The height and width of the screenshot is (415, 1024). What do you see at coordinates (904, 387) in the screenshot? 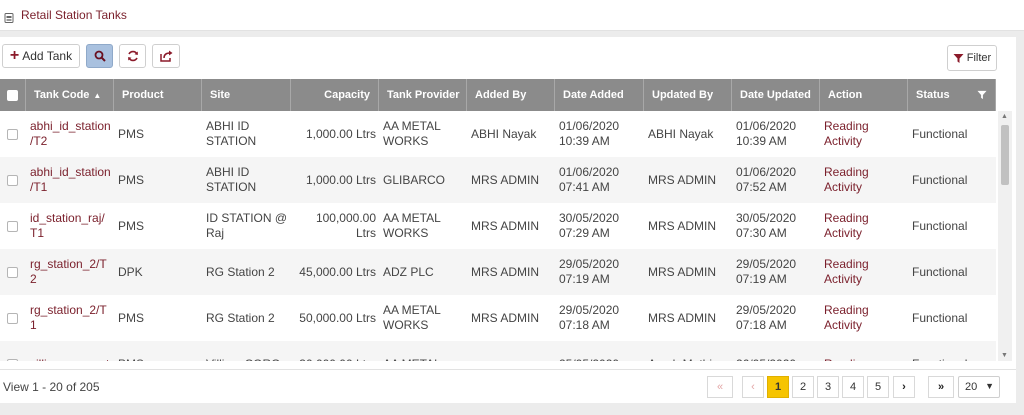
I see `next-page-button: ›` at bounding box center [904, 387].